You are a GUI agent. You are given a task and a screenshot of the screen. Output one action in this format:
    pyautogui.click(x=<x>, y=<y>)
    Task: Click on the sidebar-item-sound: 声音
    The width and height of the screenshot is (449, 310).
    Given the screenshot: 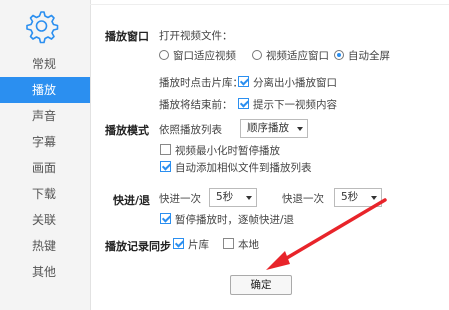 What is the action you would take?
    pyautogui.click(x=45, y=116)
    